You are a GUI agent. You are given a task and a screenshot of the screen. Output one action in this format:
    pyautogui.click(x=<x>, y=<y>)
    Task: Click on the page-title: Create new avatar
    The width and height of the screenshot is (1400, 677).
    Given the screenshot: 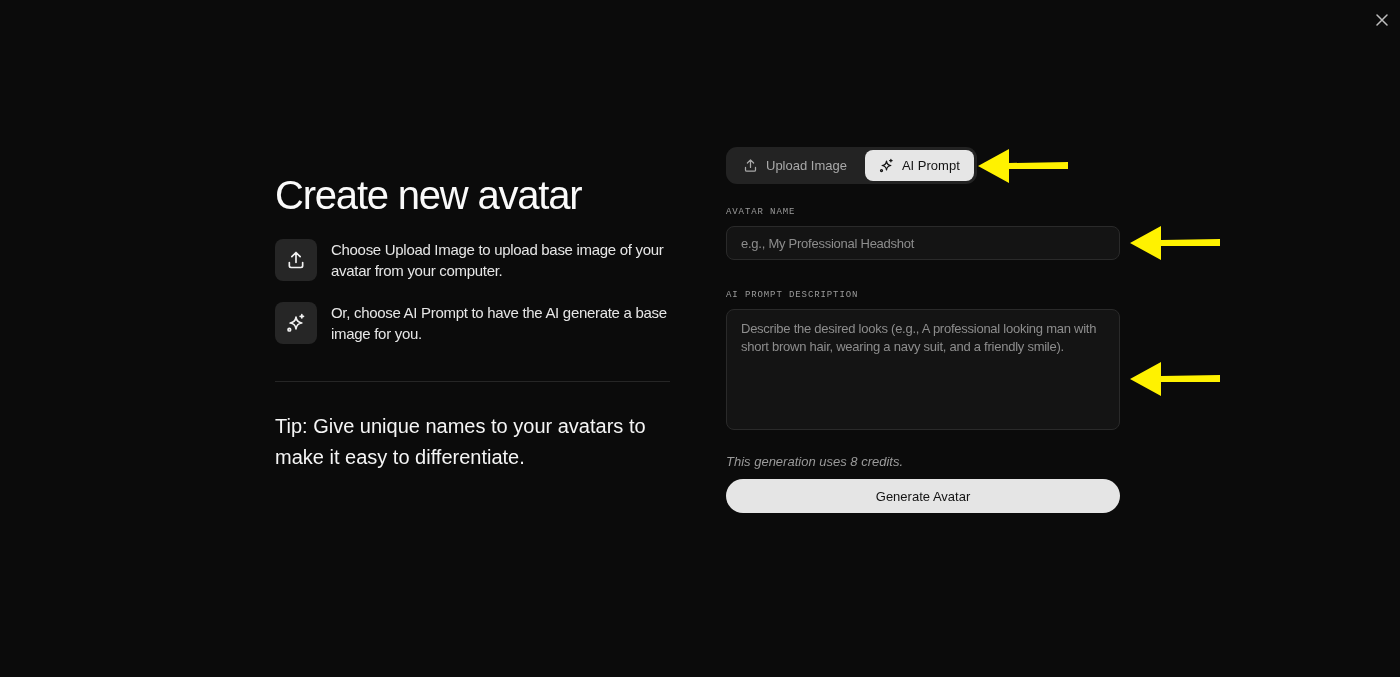 What is the action you would take?
    pyautogui.click(x=428, y=195)
    